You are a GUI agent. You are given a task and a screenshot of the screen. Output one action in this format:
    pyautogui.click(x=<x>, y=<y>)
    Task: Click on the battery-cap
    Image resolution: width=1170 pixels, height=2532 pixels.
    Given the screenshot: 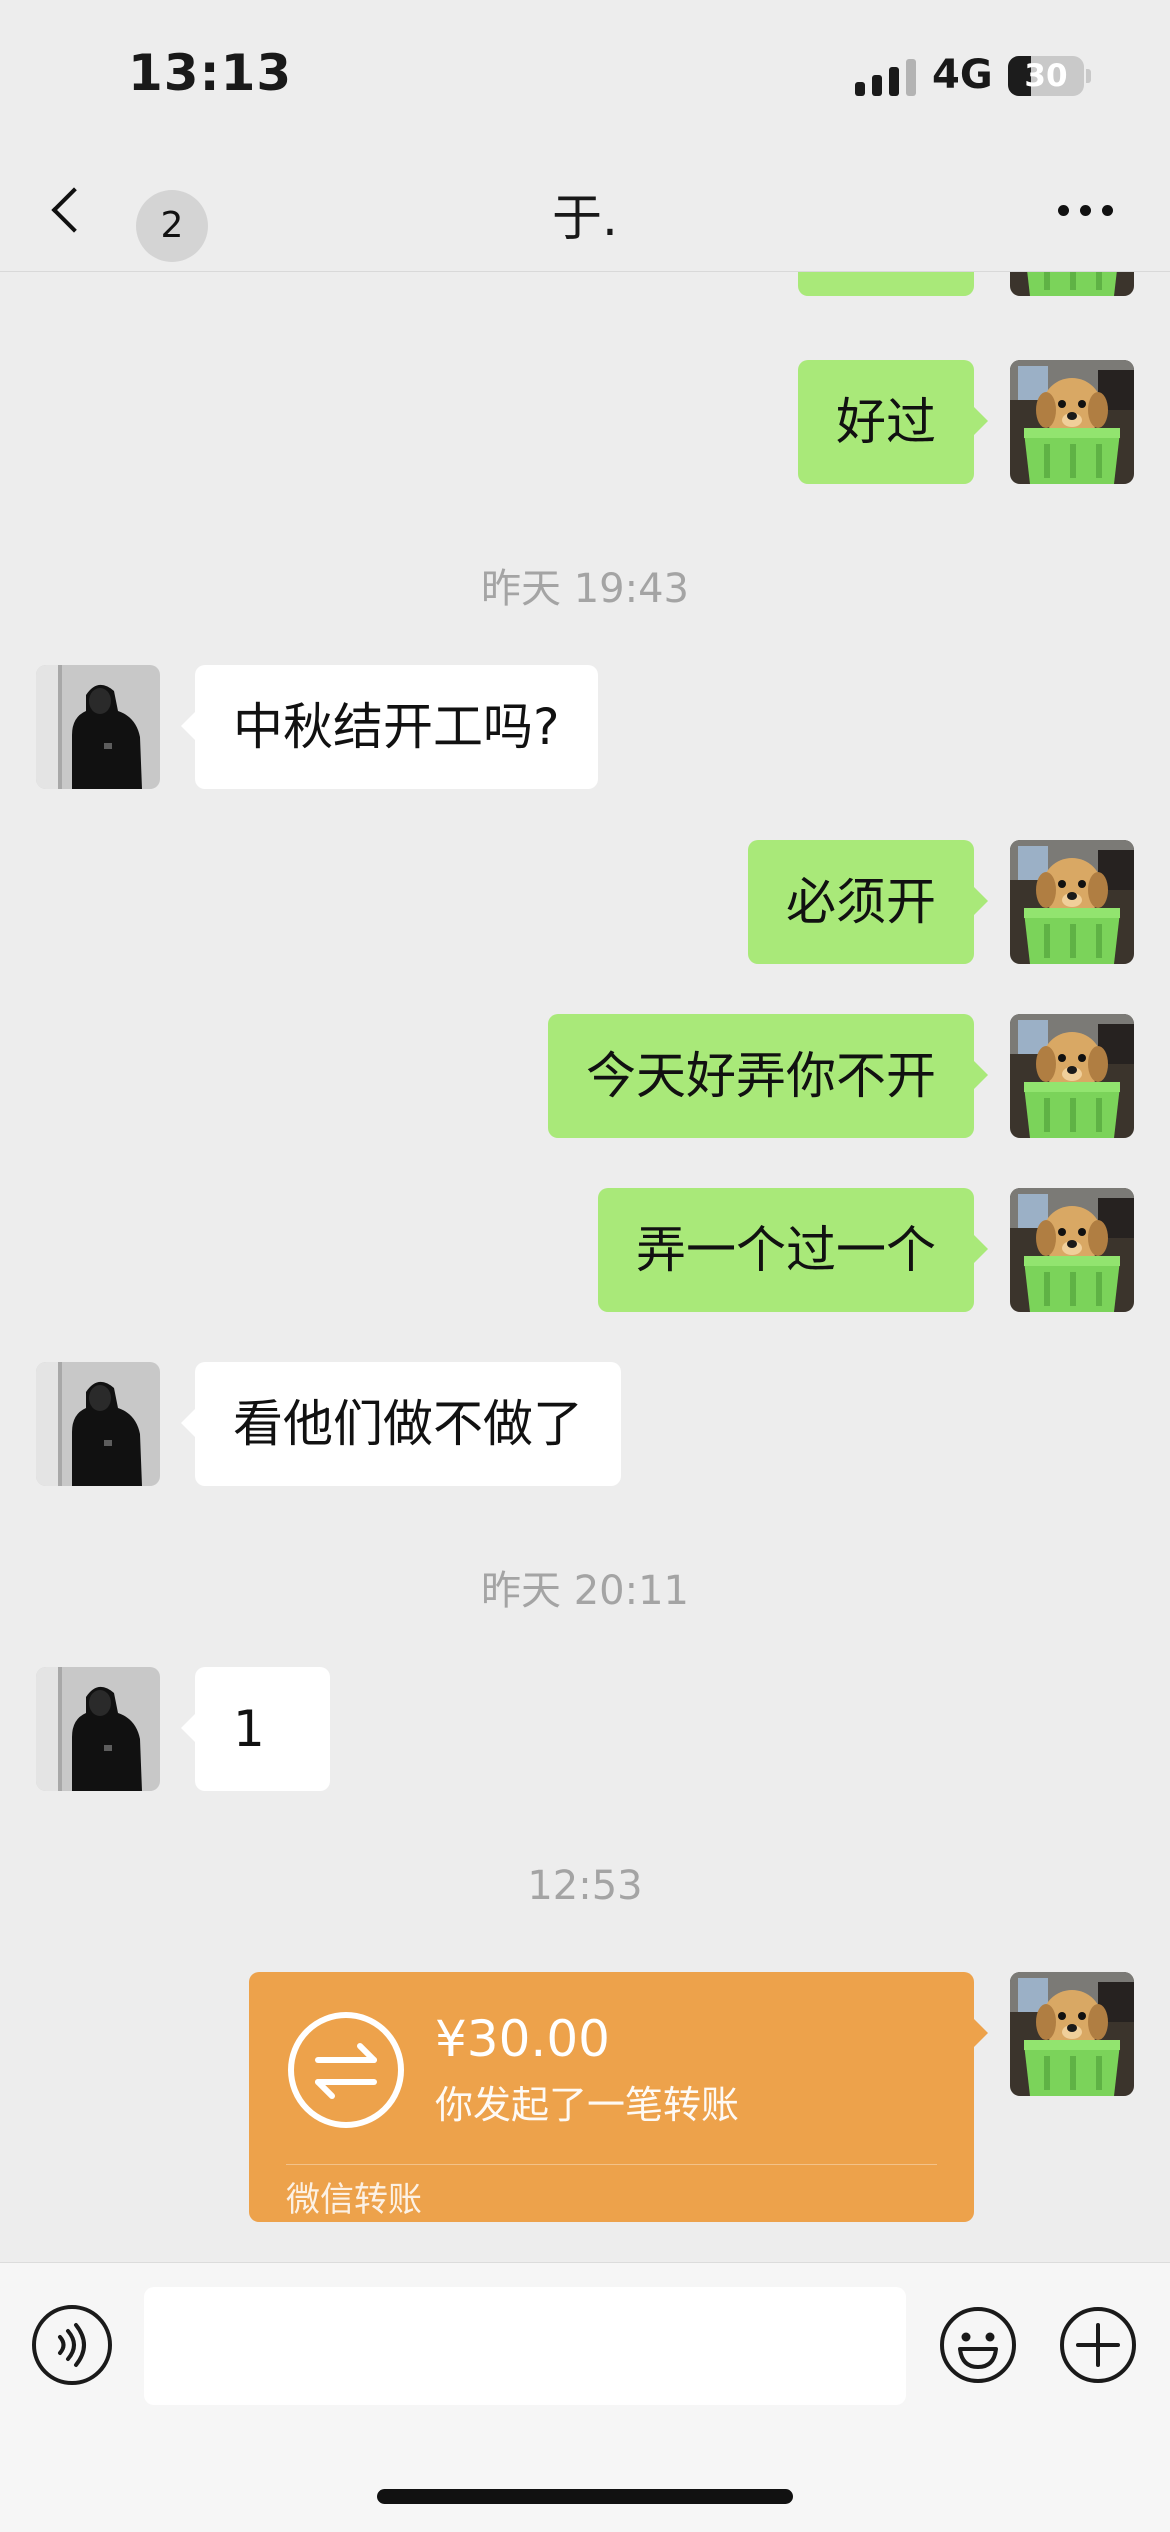 What is the action you would take?
    pyautogui.click(x=1088, y=76)
    